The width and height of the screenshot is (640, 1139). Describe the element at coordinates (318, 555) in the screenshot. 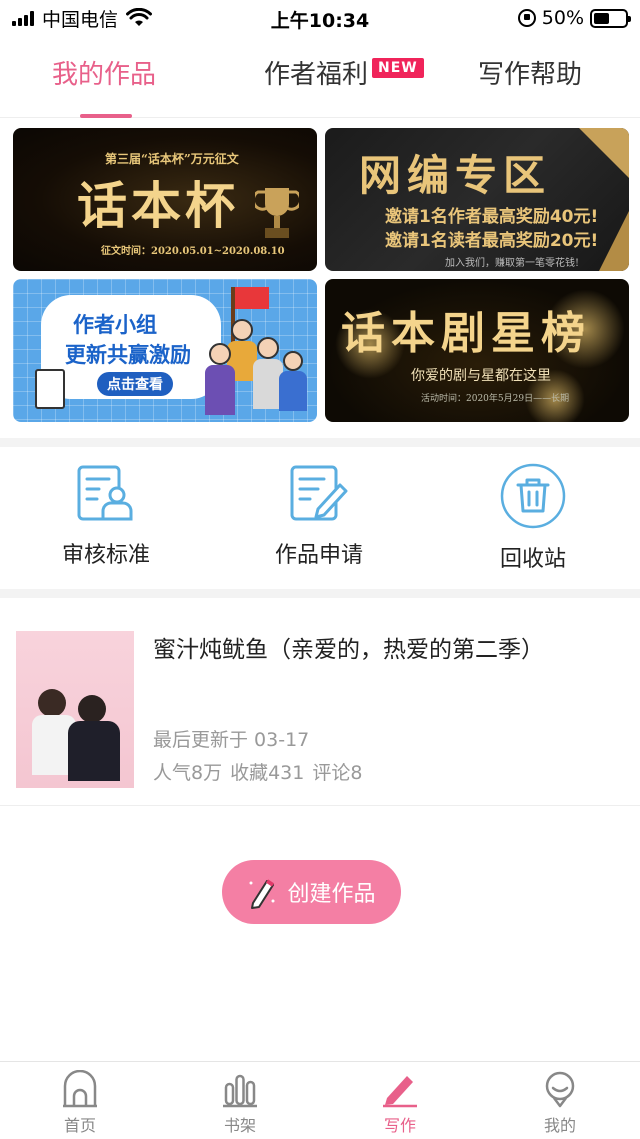

I see `quick-action-label: 作品申请` at that location.